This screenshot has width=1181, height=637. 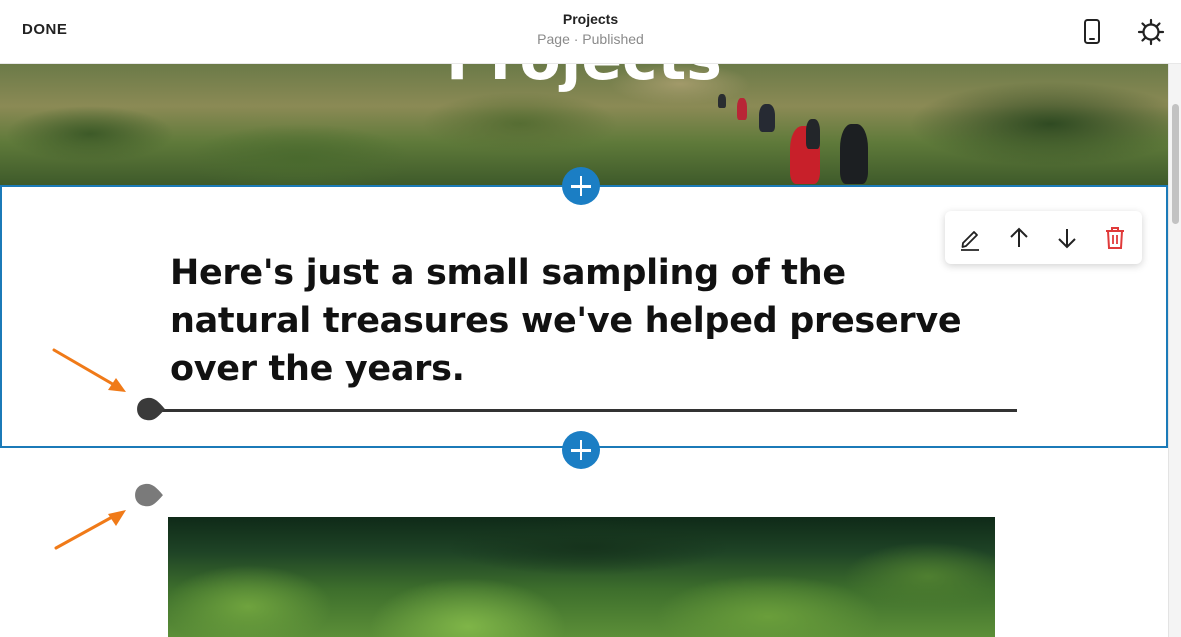 I want to click on hero-title: Projects, so click(x=584, y=79).